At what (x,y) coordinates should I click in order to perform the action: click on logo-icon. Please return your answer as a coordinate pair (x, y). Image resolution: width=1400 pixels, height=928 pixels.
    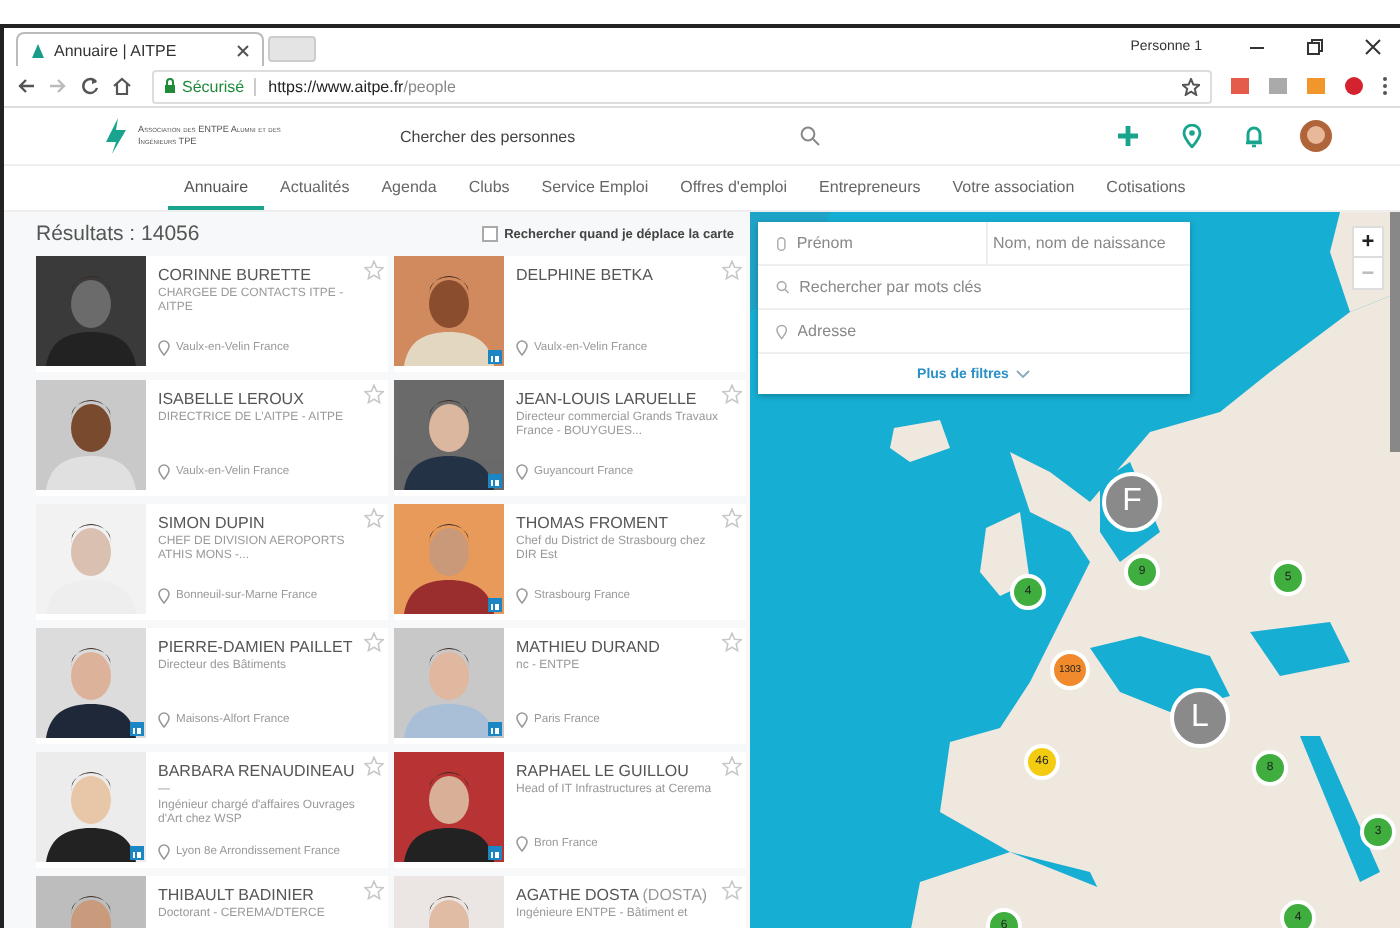
    Looking at the image, I should click on (116, 136).